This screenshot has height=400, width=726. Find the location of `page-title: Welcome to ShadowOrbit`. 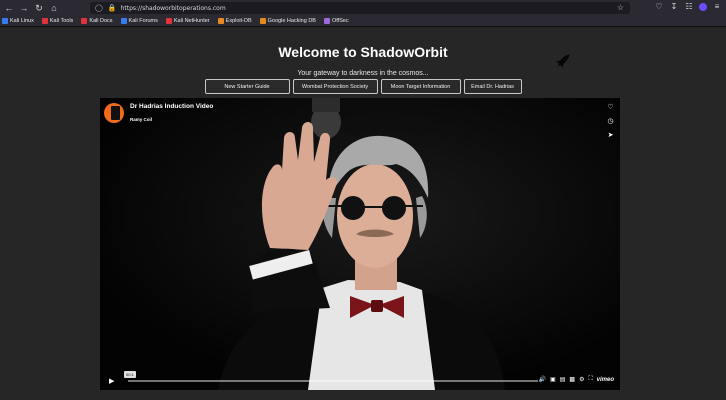

page-title: Welcome to ShadowOrbit is located at coordinates (363, 52).